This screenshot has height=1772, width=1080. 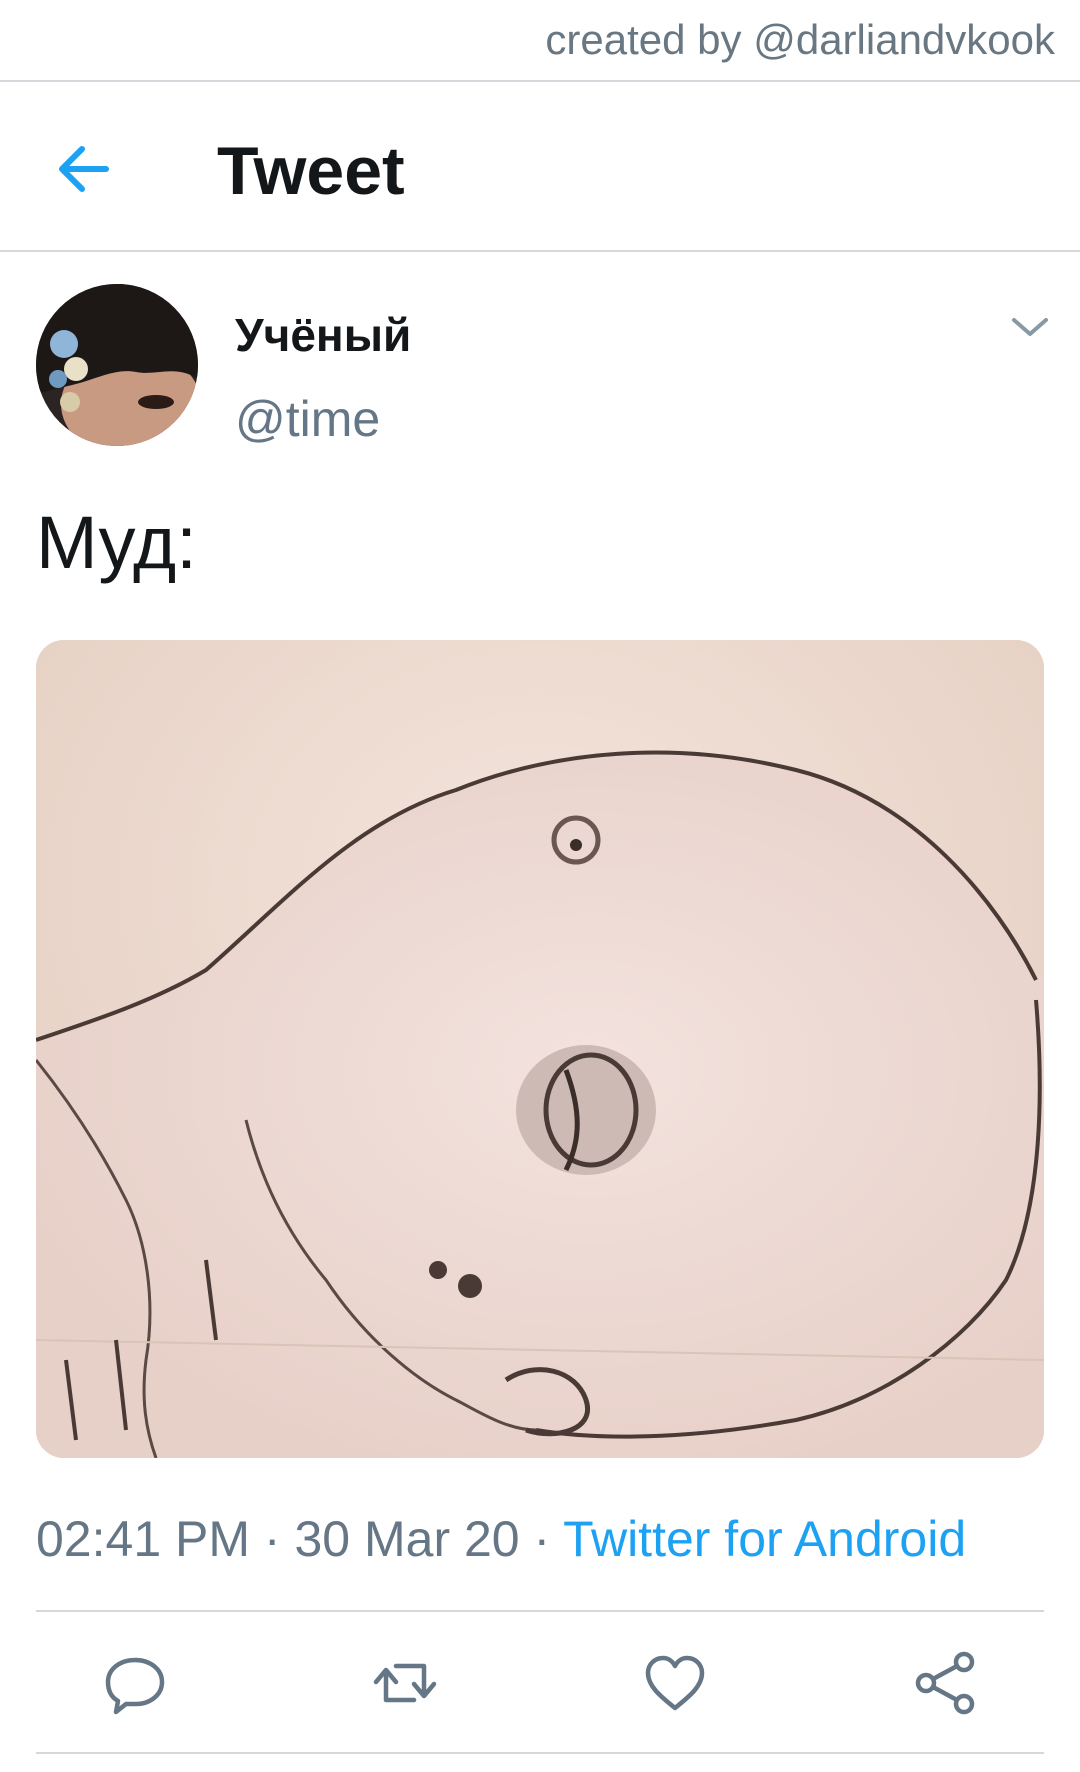 I want to click on avatar-image, so click(x=117, y=365).